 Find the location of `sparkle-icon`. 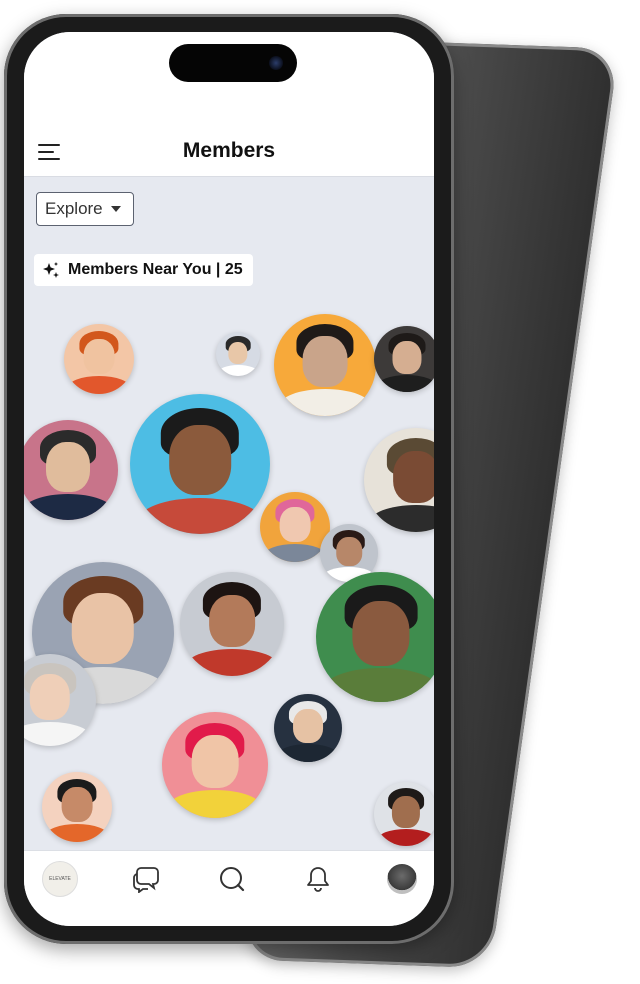

sparkle-icon is located at coordinates (51, 270).